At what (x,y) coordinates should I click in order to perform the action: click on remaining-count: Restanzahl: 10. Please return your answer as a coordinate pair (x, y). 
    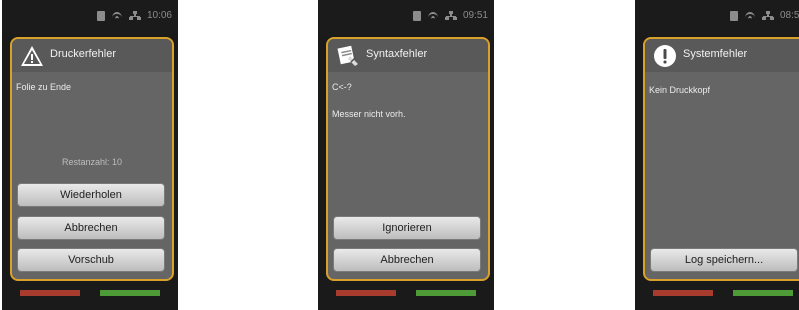
    Looking at the image, I should click on (92, 162).